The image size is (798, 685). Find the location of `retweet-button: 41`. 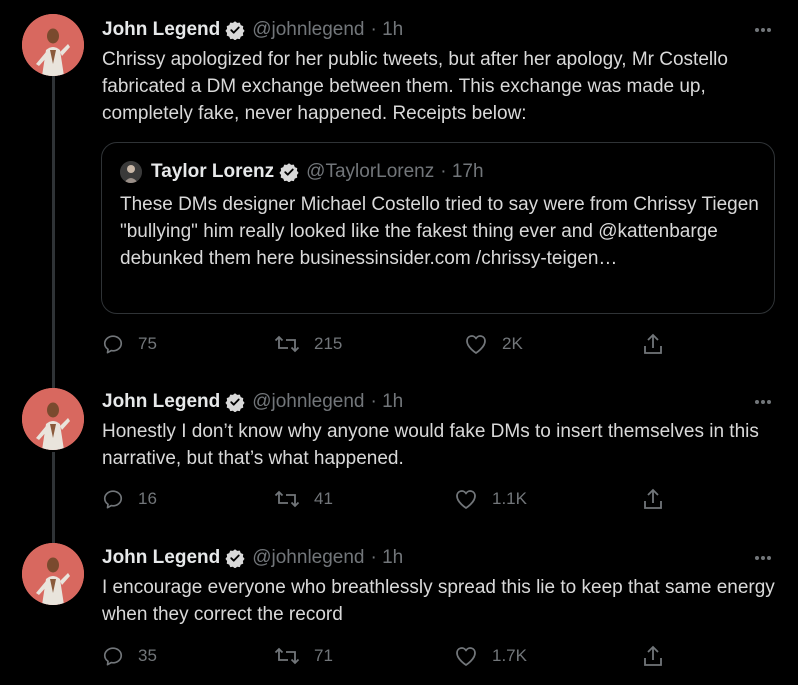

retweet-button: 41 is located at coordinates (303, 499).